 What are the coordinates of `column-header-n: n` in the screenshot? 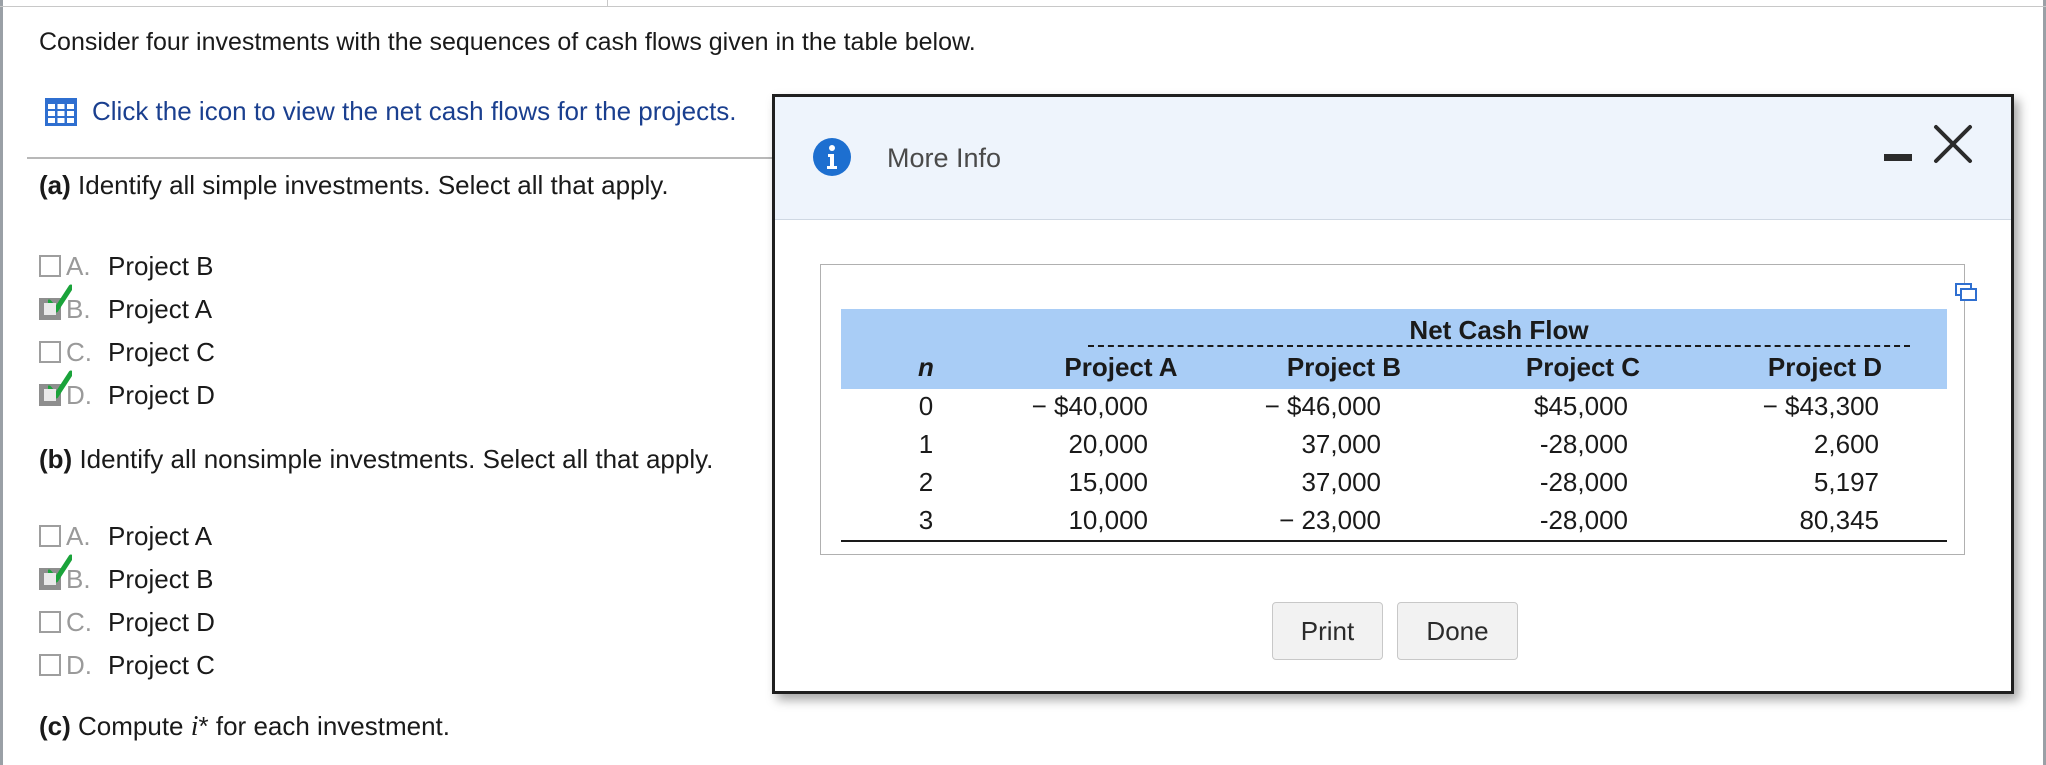 It's located at (926, 367).